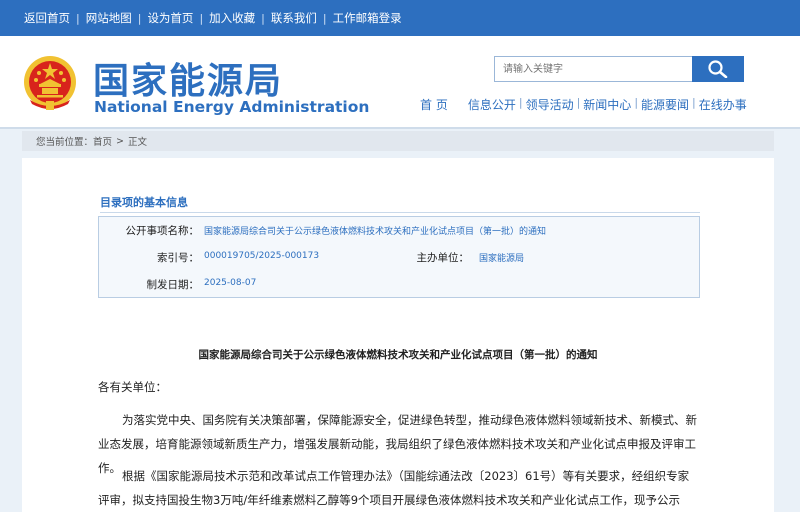 The height and width of the screenshot is (512, 800). Describe the element at coordinates (188, 81) in the screenshot. I see `site-title-cn: 国家能源局` at that location.